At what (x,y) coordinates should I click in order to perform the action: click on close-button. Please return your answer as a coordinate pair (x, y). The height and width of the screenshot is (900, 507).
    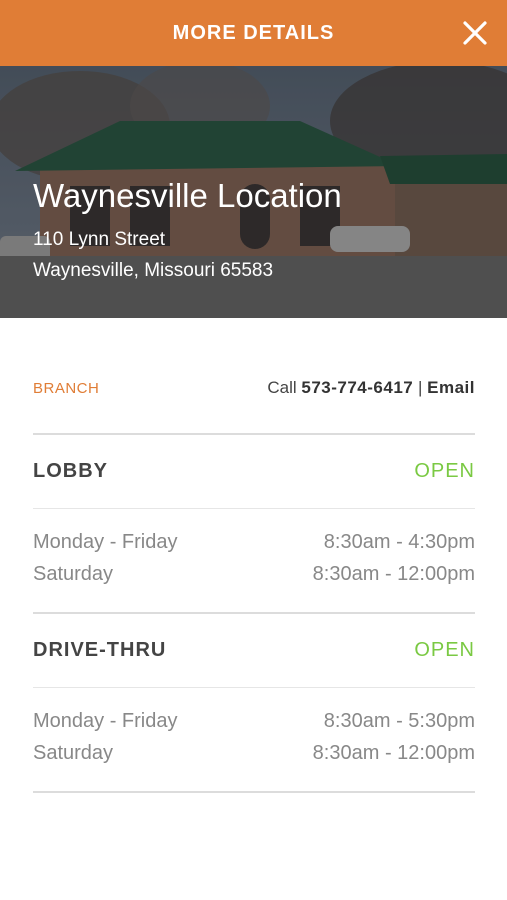
    Looking at the image, I should click on (475, 33).